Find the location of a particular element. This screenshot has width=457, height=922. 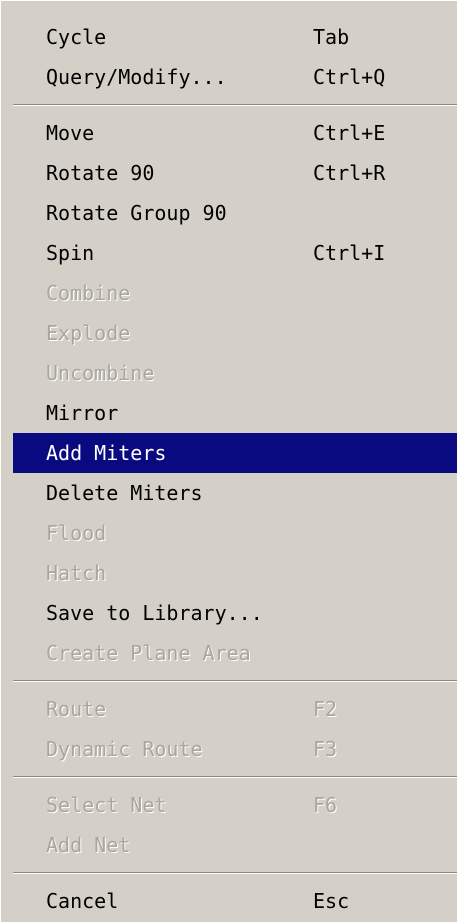

menu-item-shortcut: F6 is located at coordinates (325, 805).